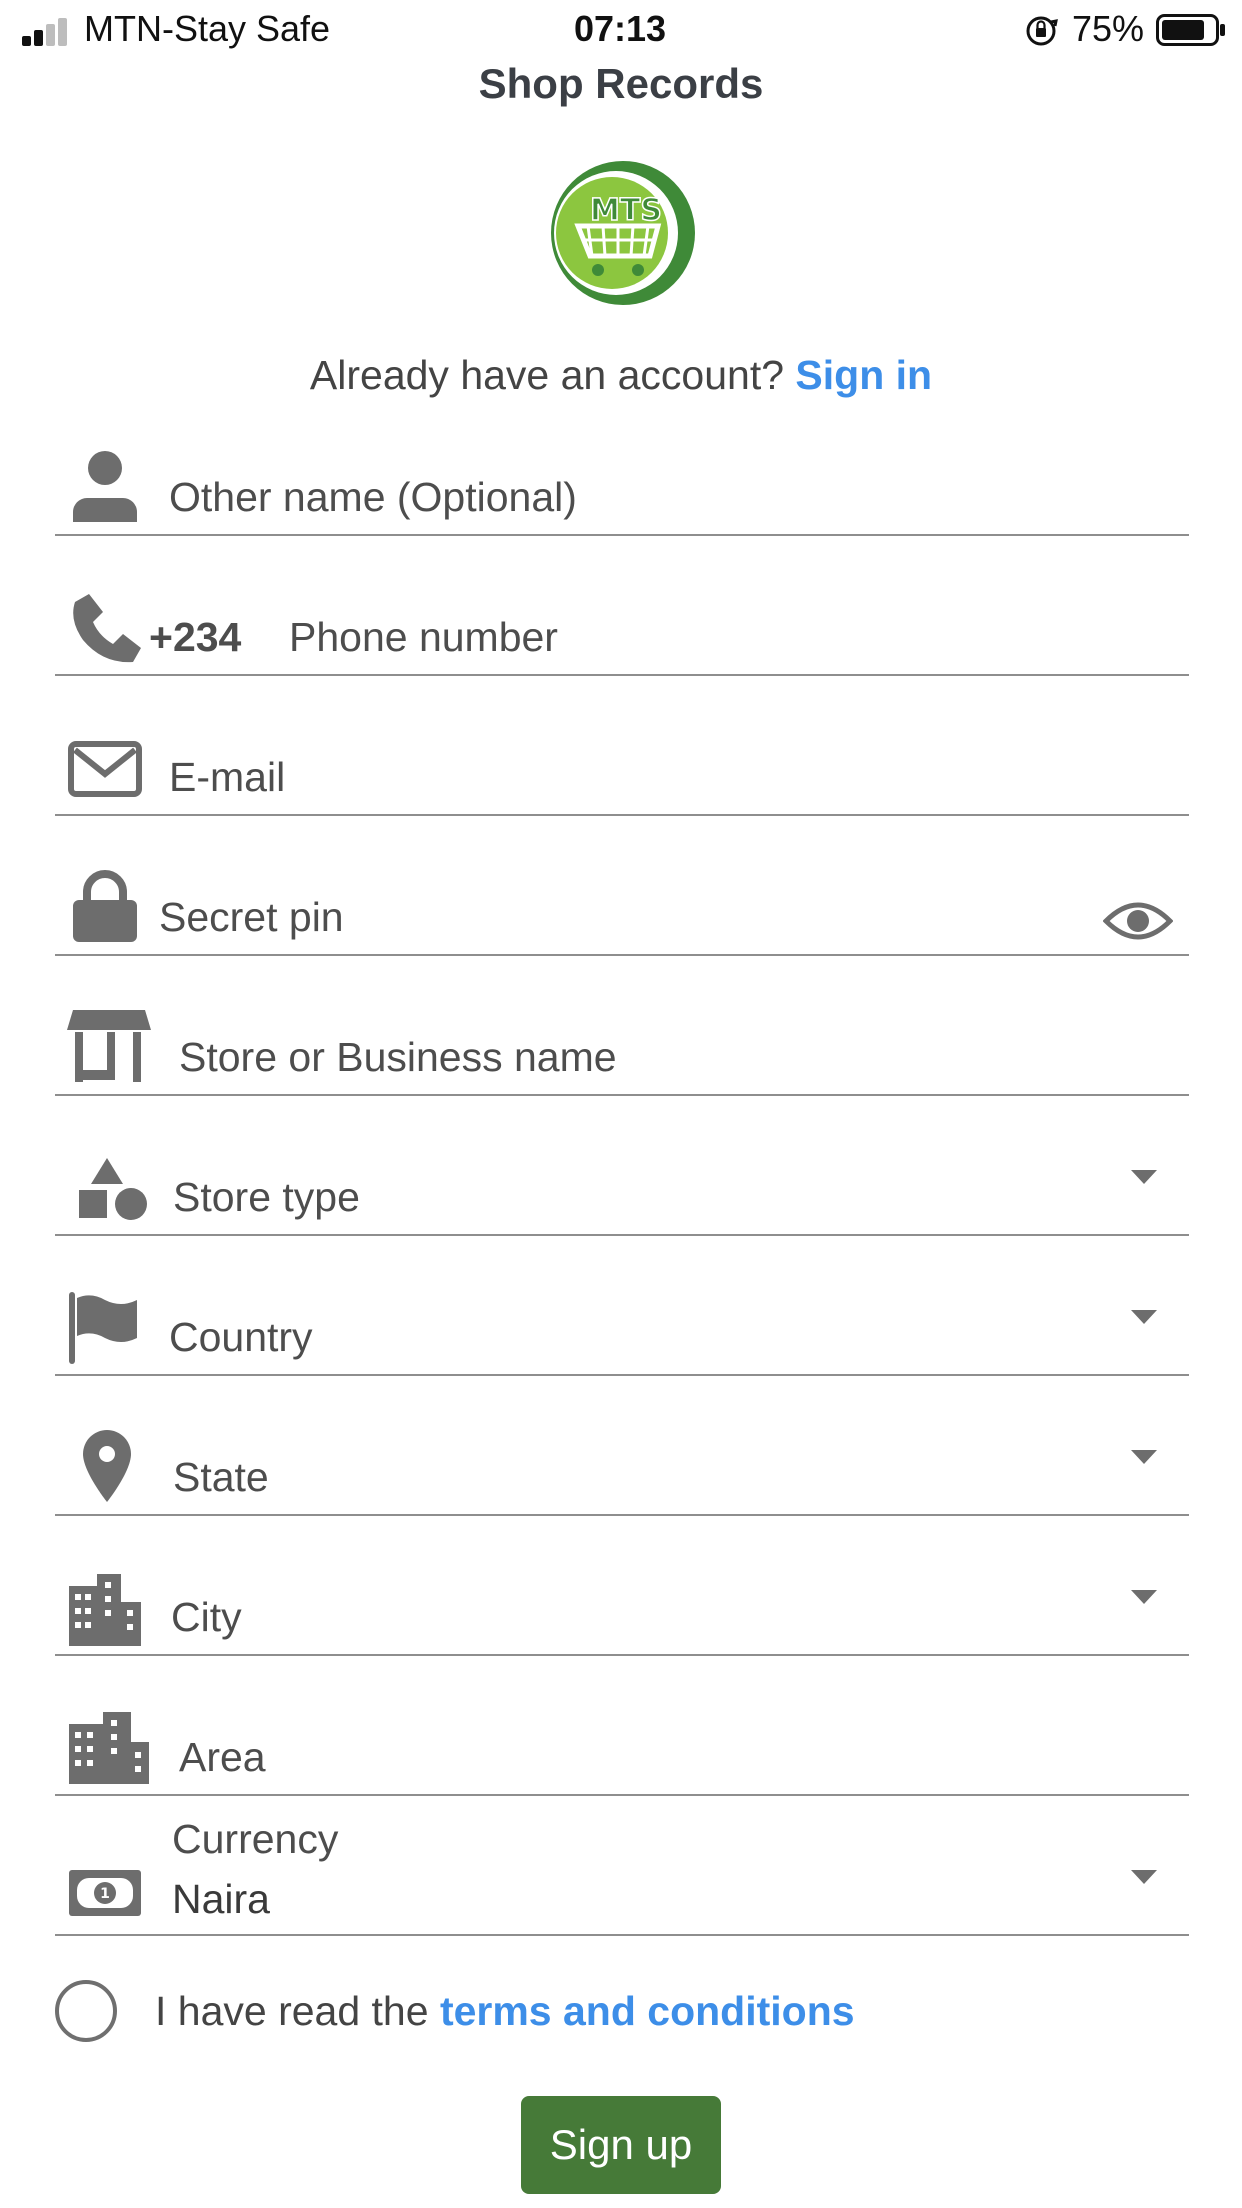 The width and height of the screenshot is (1242, 2208). What do you see at coordinates (622, 907) in the screenshot?
I see `secret-pin-field: Secret pin` at bounding box center [622, 907].